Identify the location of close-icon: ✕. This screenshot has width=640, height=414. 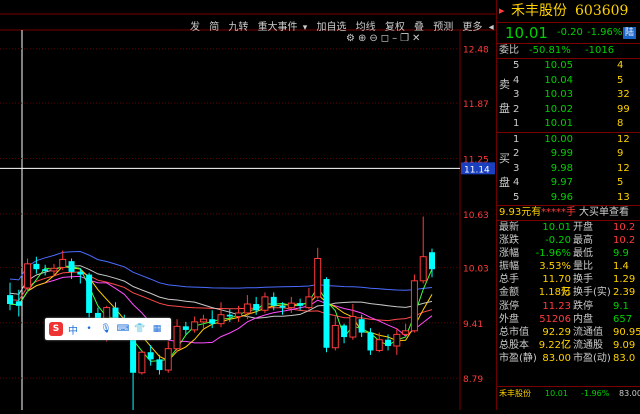
(417, 38).